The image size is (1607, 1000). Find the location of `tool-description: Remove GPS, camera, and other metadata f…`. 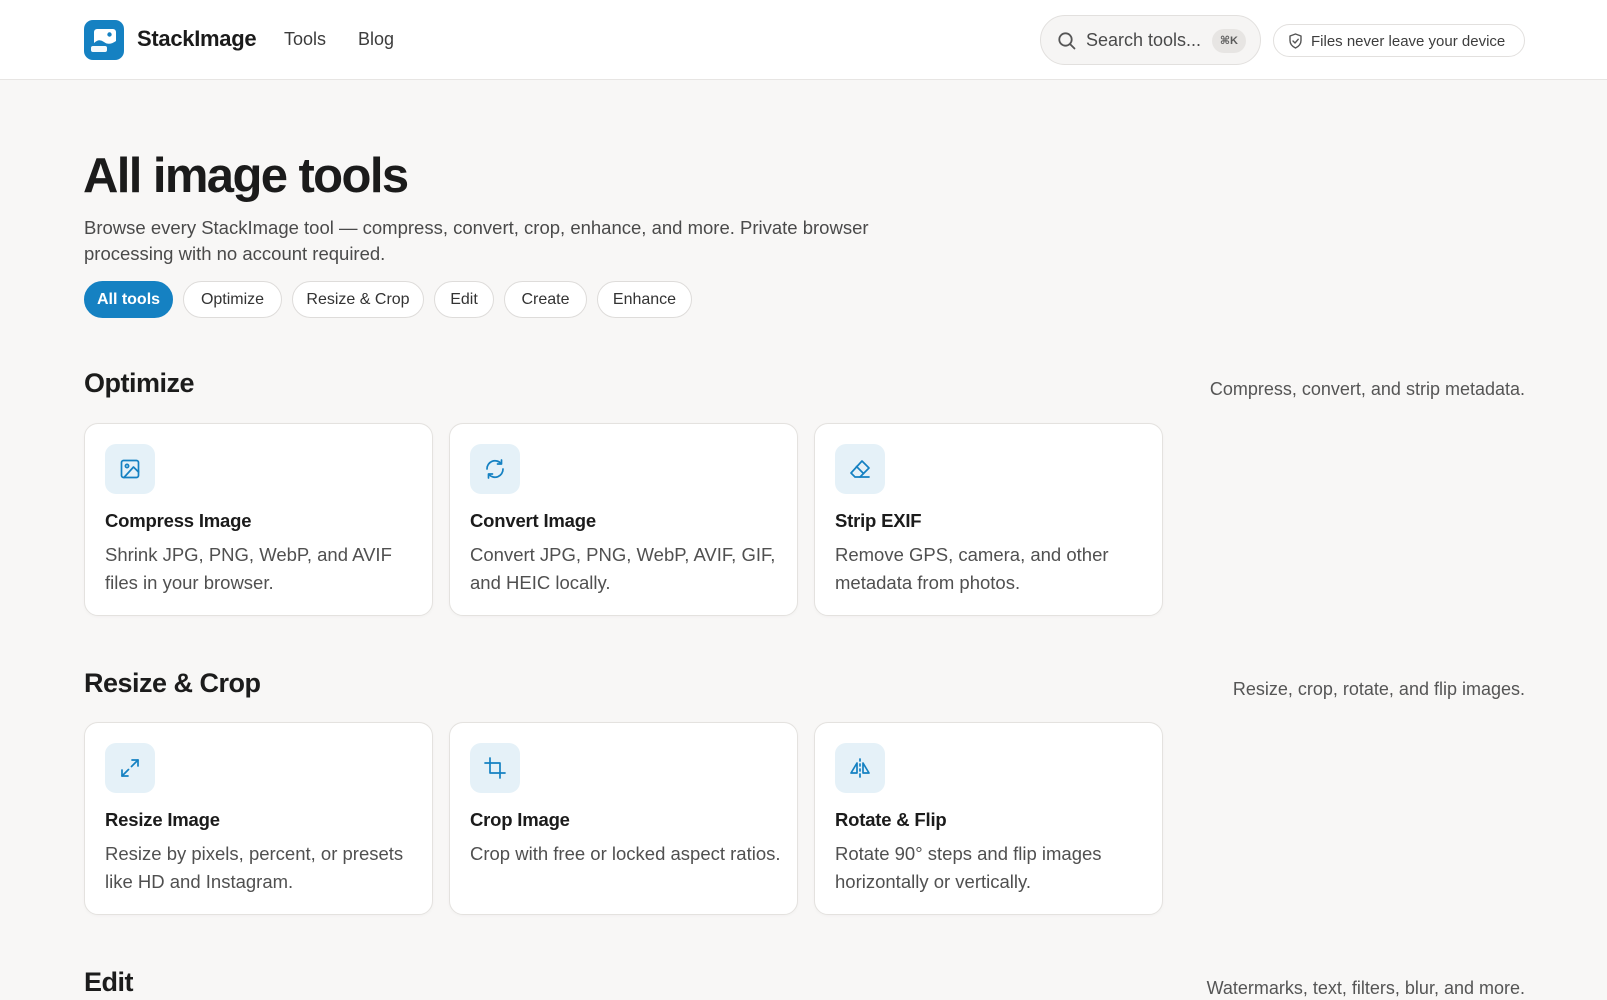

tool-description: Remove GPS, camera, and other metadata f… is located at coordinates (972, 568).